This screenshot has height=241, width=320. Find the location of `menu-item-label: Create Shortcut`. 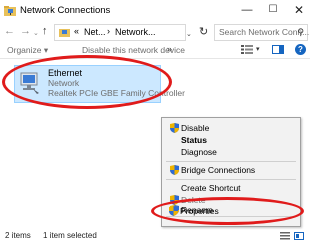

menu-item-label: Create Shortcut is located at coordinates (211, 188).